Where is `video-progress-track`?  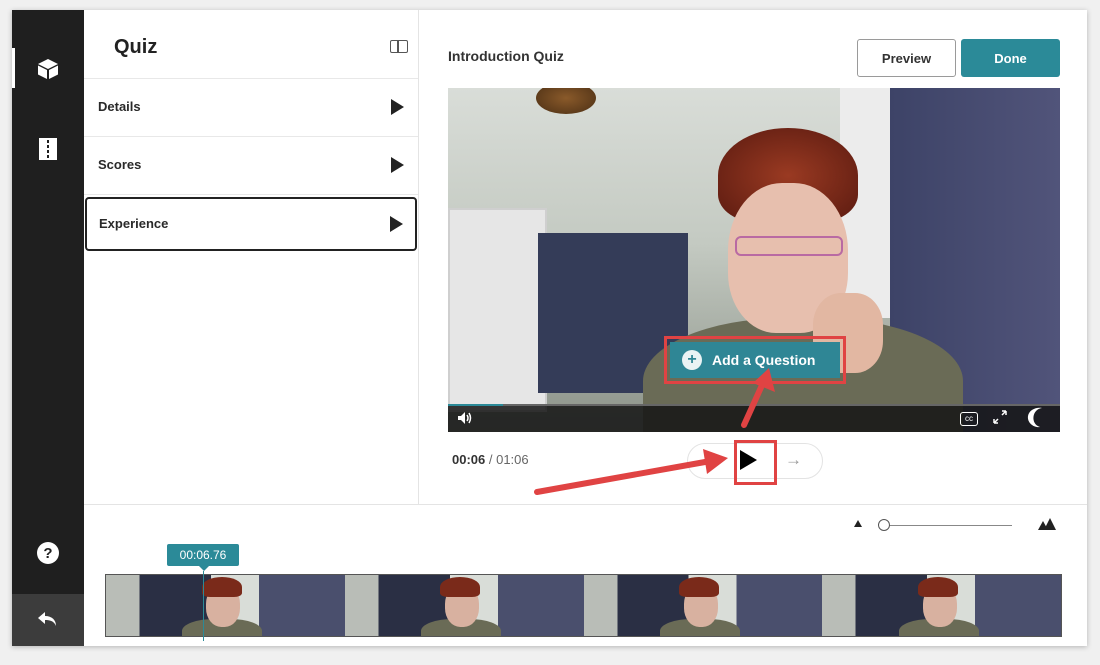
video-progress-track is located at coordinates (754, 405).